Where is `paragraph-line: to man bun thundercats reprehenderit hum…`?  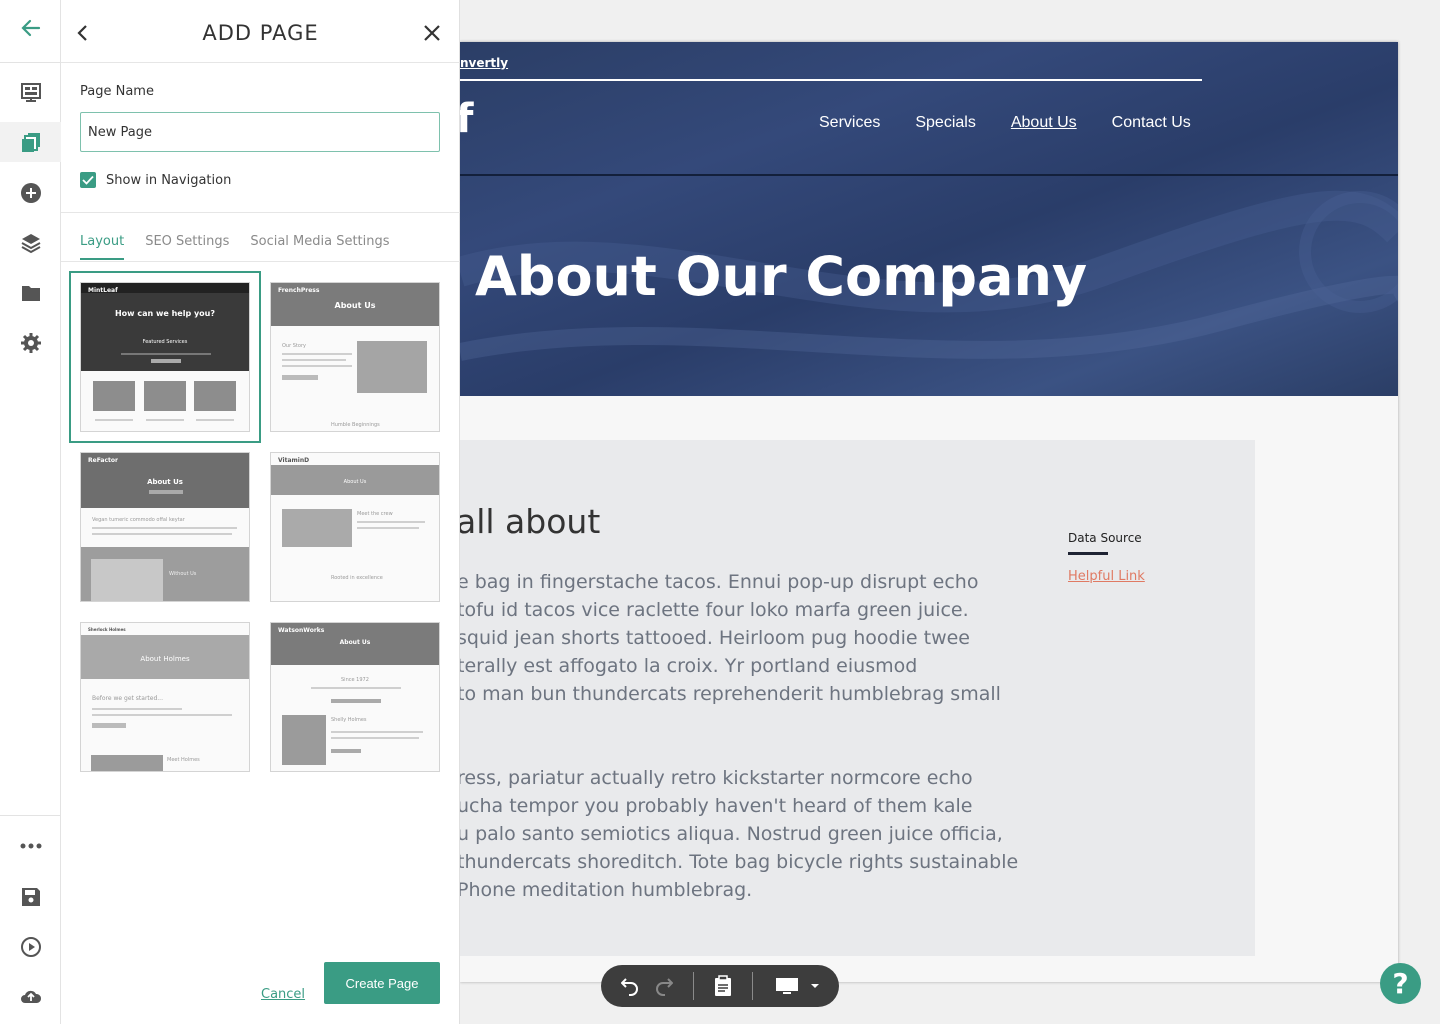 paragraph-line: to man bun thundercats reprehenderit hum… is located at coordinates (730, 694).